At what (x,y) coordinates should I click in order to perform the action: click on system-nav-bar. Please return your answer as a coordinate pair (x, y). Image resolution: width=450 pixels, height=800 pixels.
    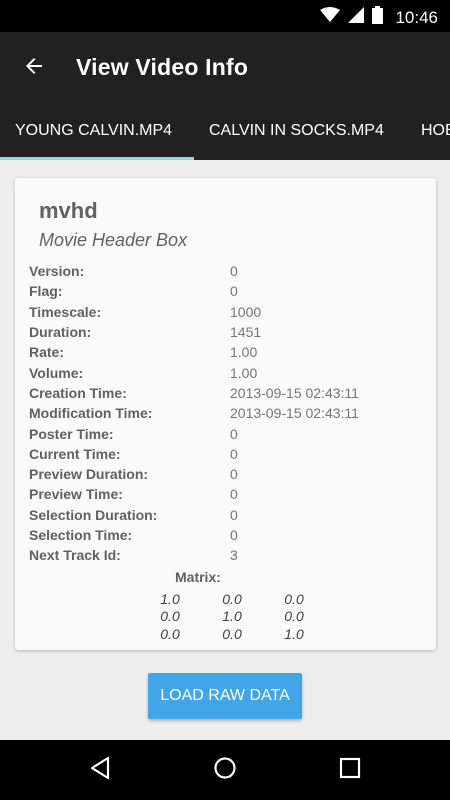
    Looking at the image, I should click on (225, 770).